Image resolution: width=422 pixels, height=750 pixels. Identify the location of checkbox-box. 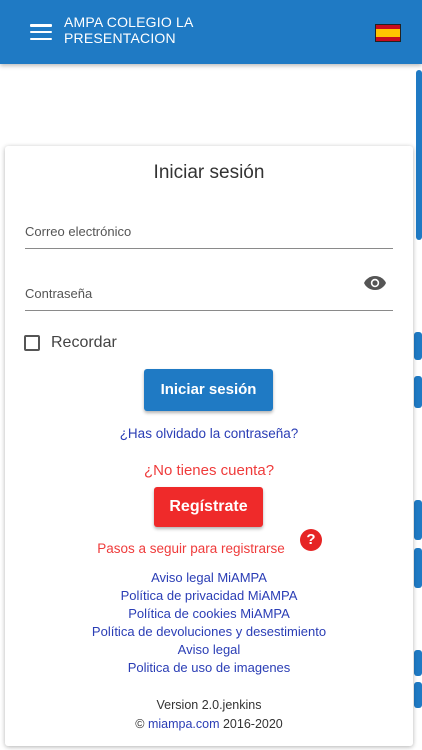
(32, 343).